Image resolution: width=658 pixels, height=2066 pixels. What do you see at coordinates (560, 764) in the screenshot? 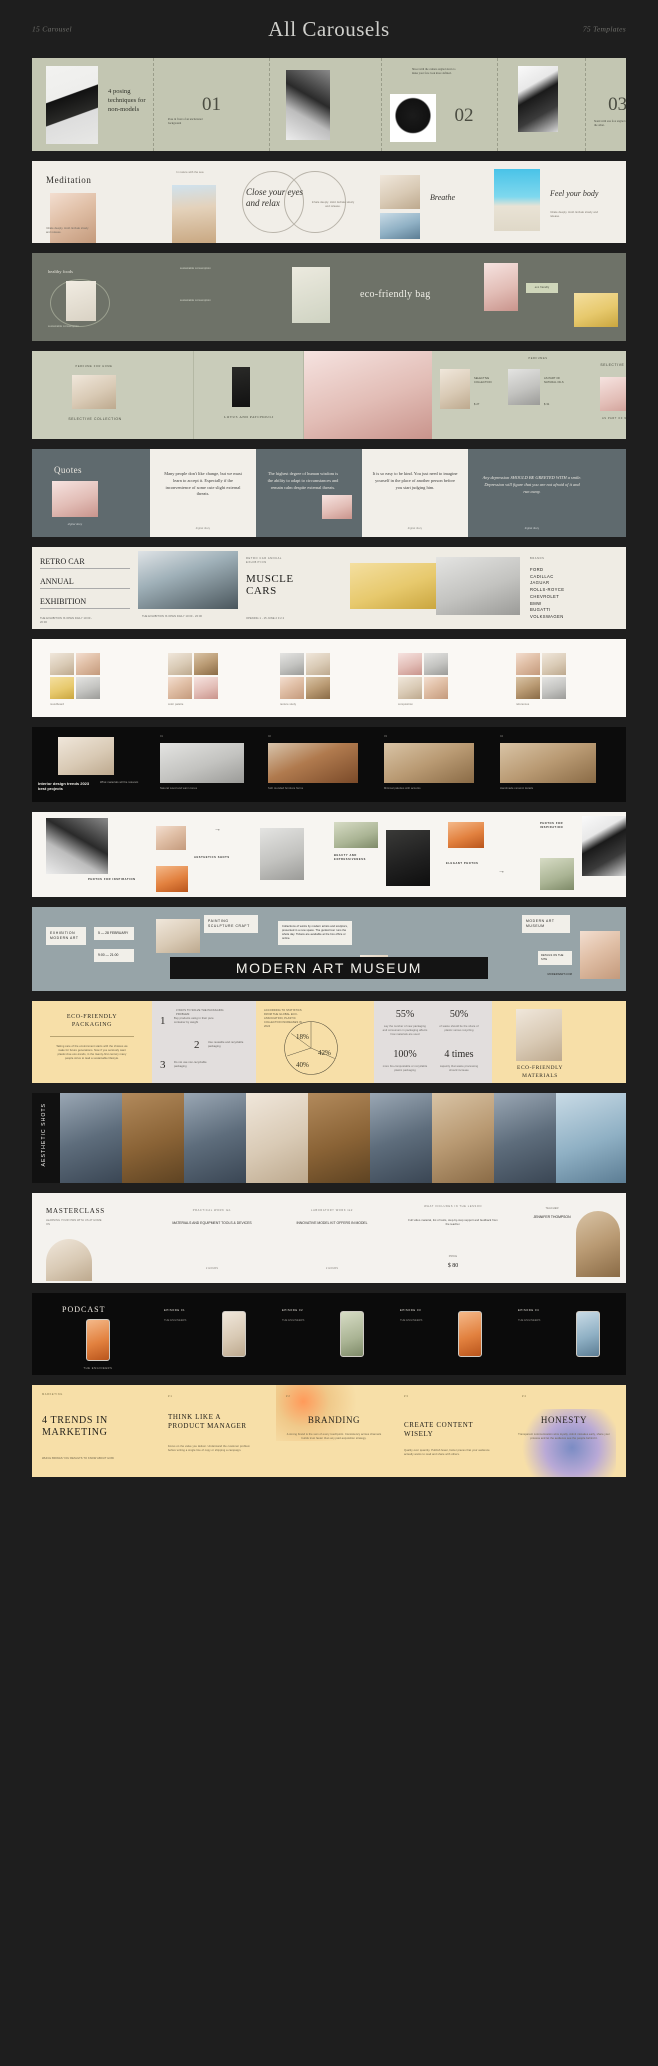
I see `slide: 04 Handmade ceramic details` at bounding box center [560, 764].